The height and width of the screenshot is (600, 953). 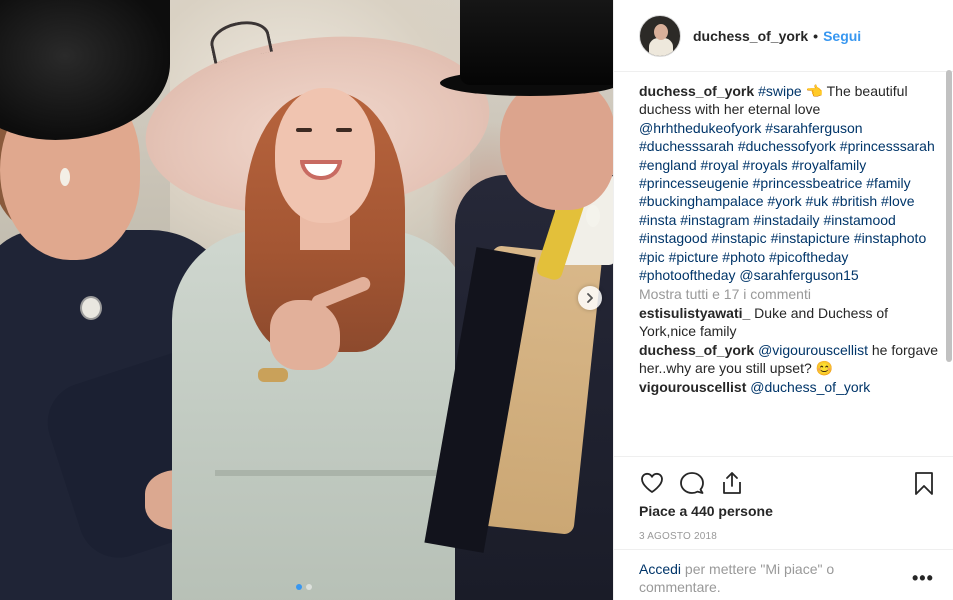 What do you see at coordinates (780, 91) in the screenshot?
I see `hashtag-link: #swipe` at bounding box center [780, 91].